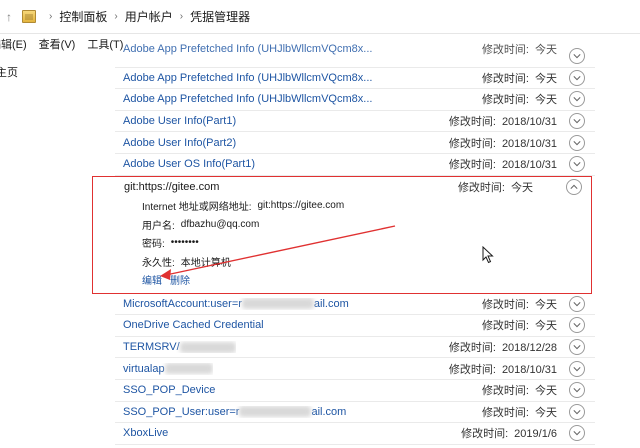  Describe the element at coordinates (29, 16) in the screenshot. I see `control-panel-folder-icon` at that location.